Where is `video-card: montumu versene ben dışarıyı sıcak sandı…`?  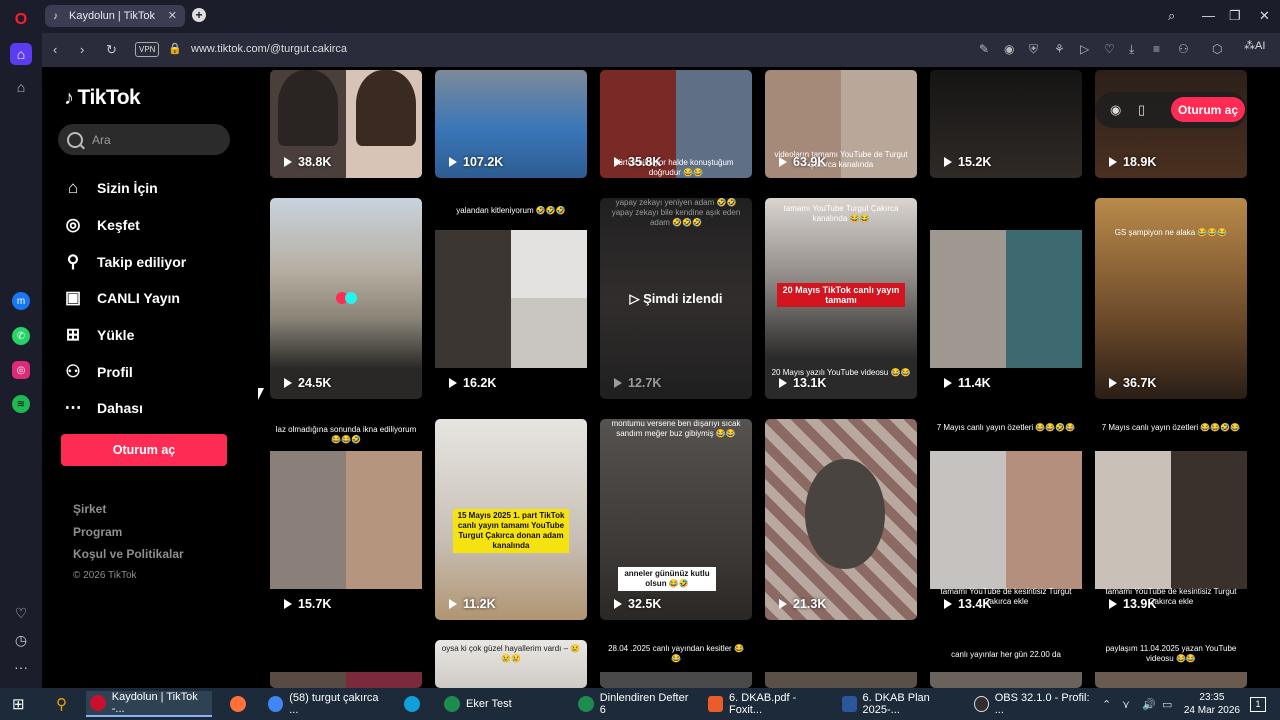
video-card: montumu versene ben dışarıyı sıcak sandı… is located at coordinates (676, 519).